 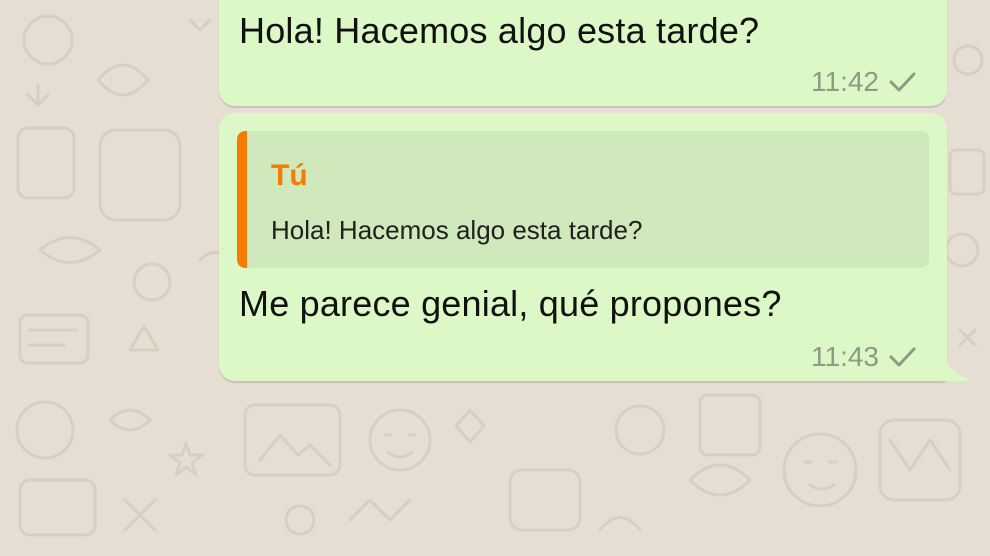 I want to click on quote-author: Tú, so click(x=289, y=175).